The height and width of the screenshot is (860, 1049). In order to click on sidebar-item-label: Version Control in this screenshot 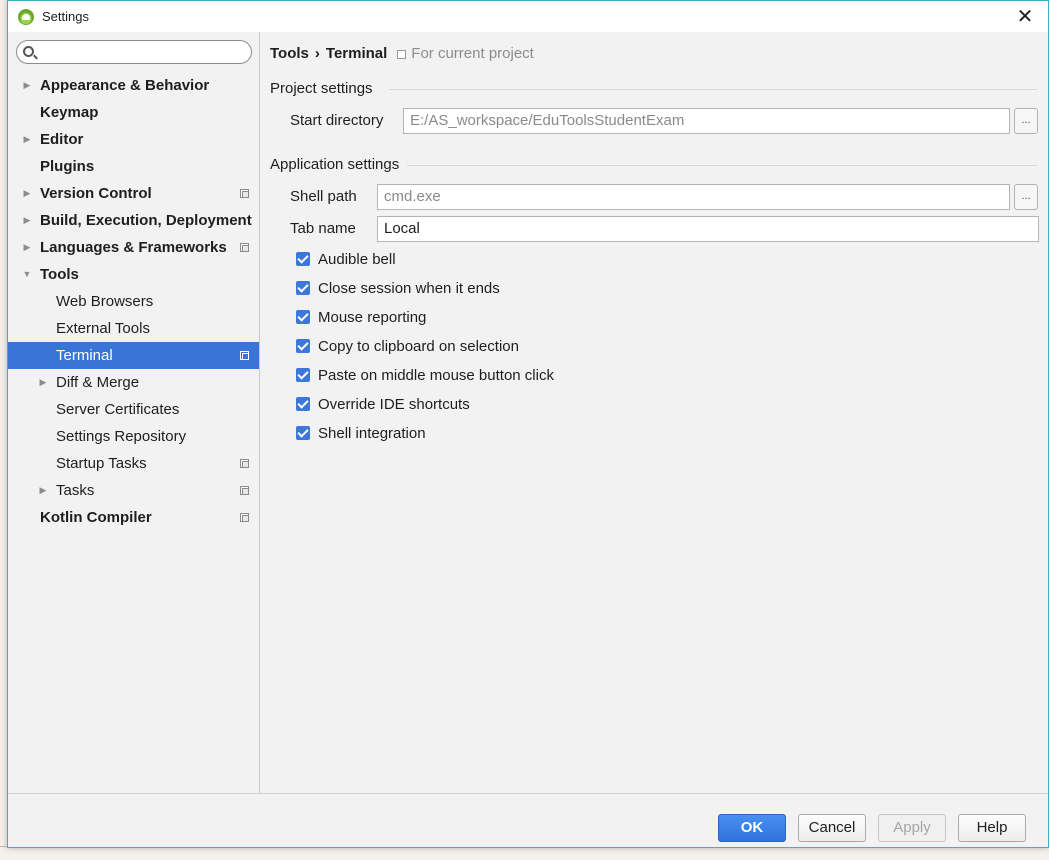, I will do `click(96, 193)`.